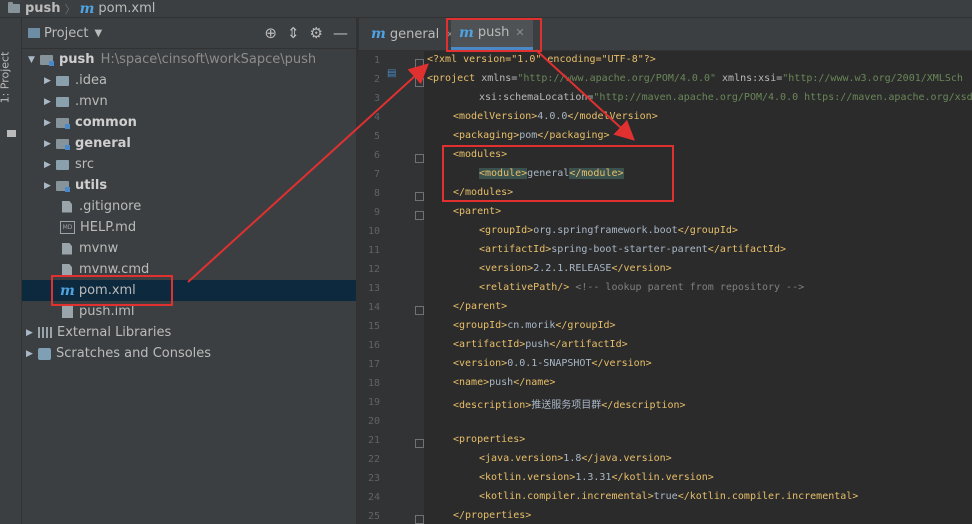 This screenshot has width=972, height=524. What do you see at coordinates (308, 173) in the screenshot?
I see `arrow-pom-to-xml` at bounding box center [308, 173].